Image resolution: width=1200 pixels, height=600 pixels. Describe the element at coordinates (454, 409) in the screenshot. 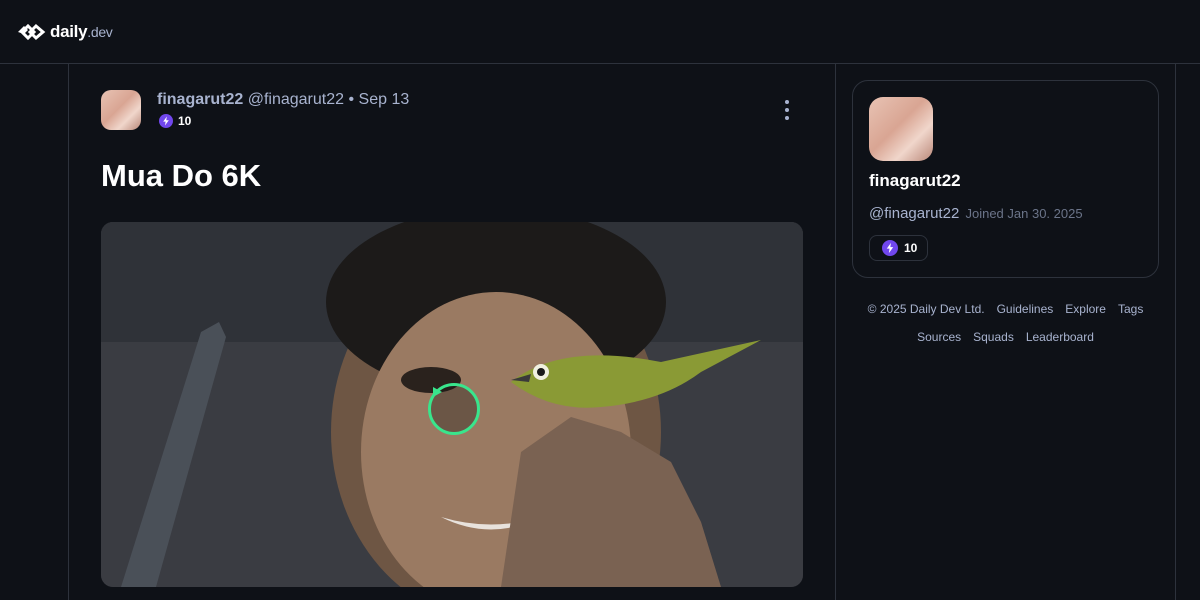

I see `play-button` at that location.